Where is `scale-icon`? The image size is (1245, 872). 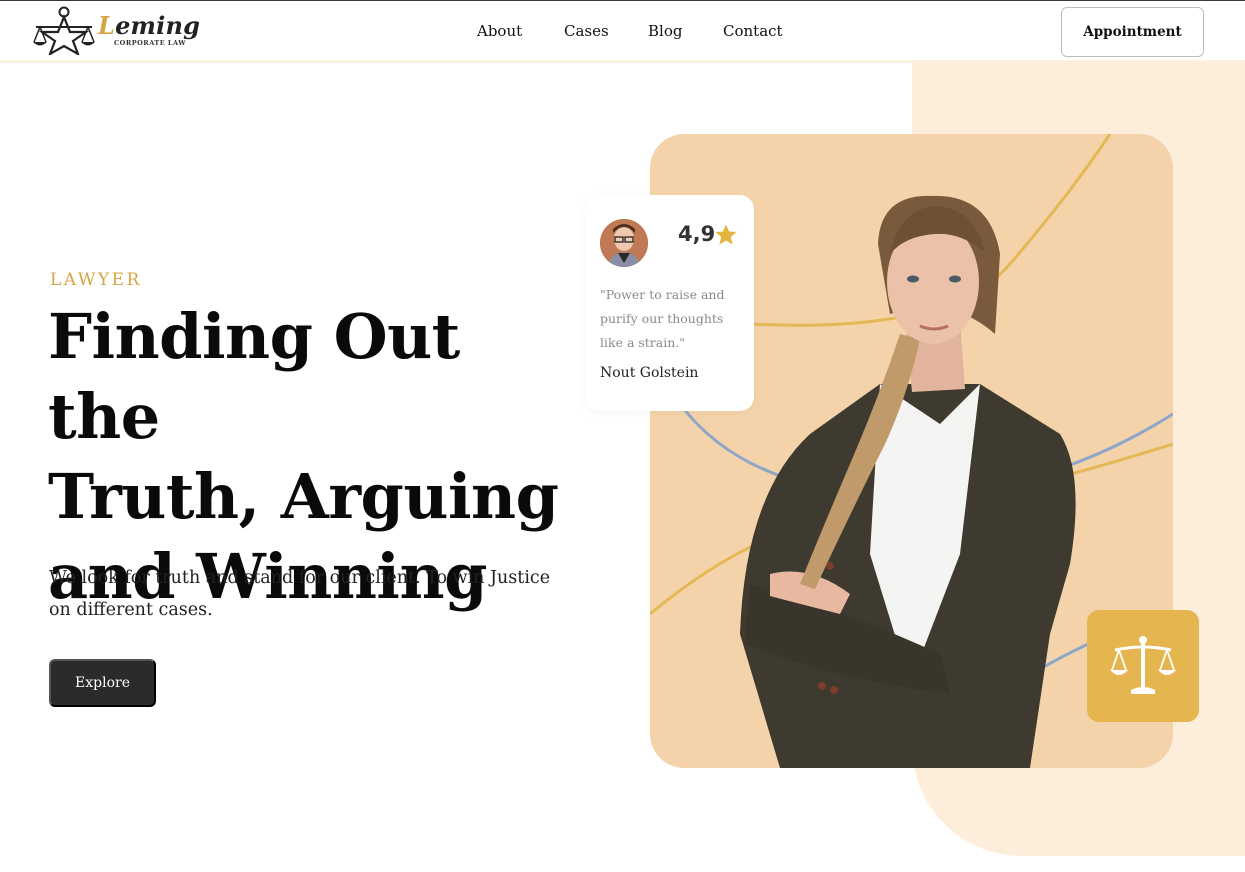
scale-icon is located at coordinates (1143, 665).